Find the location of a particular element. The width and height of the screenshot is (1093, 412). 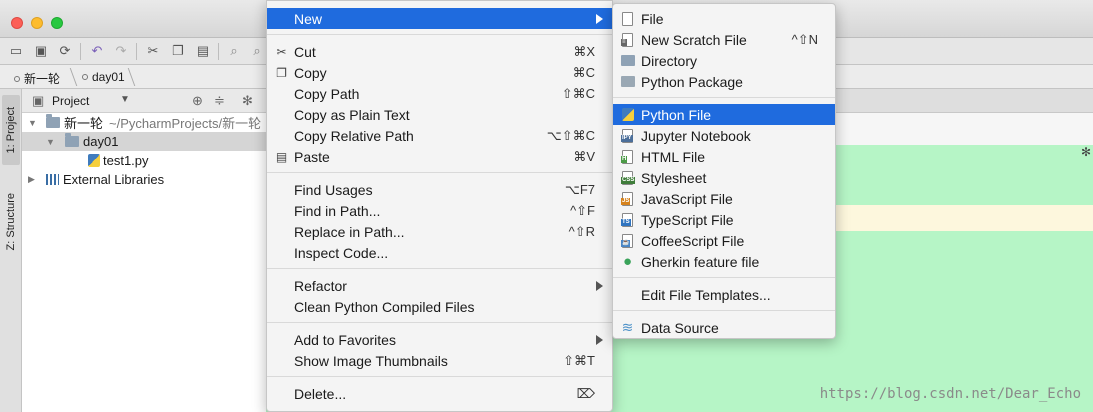

breadcrumb-folder: day01 is located at coordinates (103, 77).